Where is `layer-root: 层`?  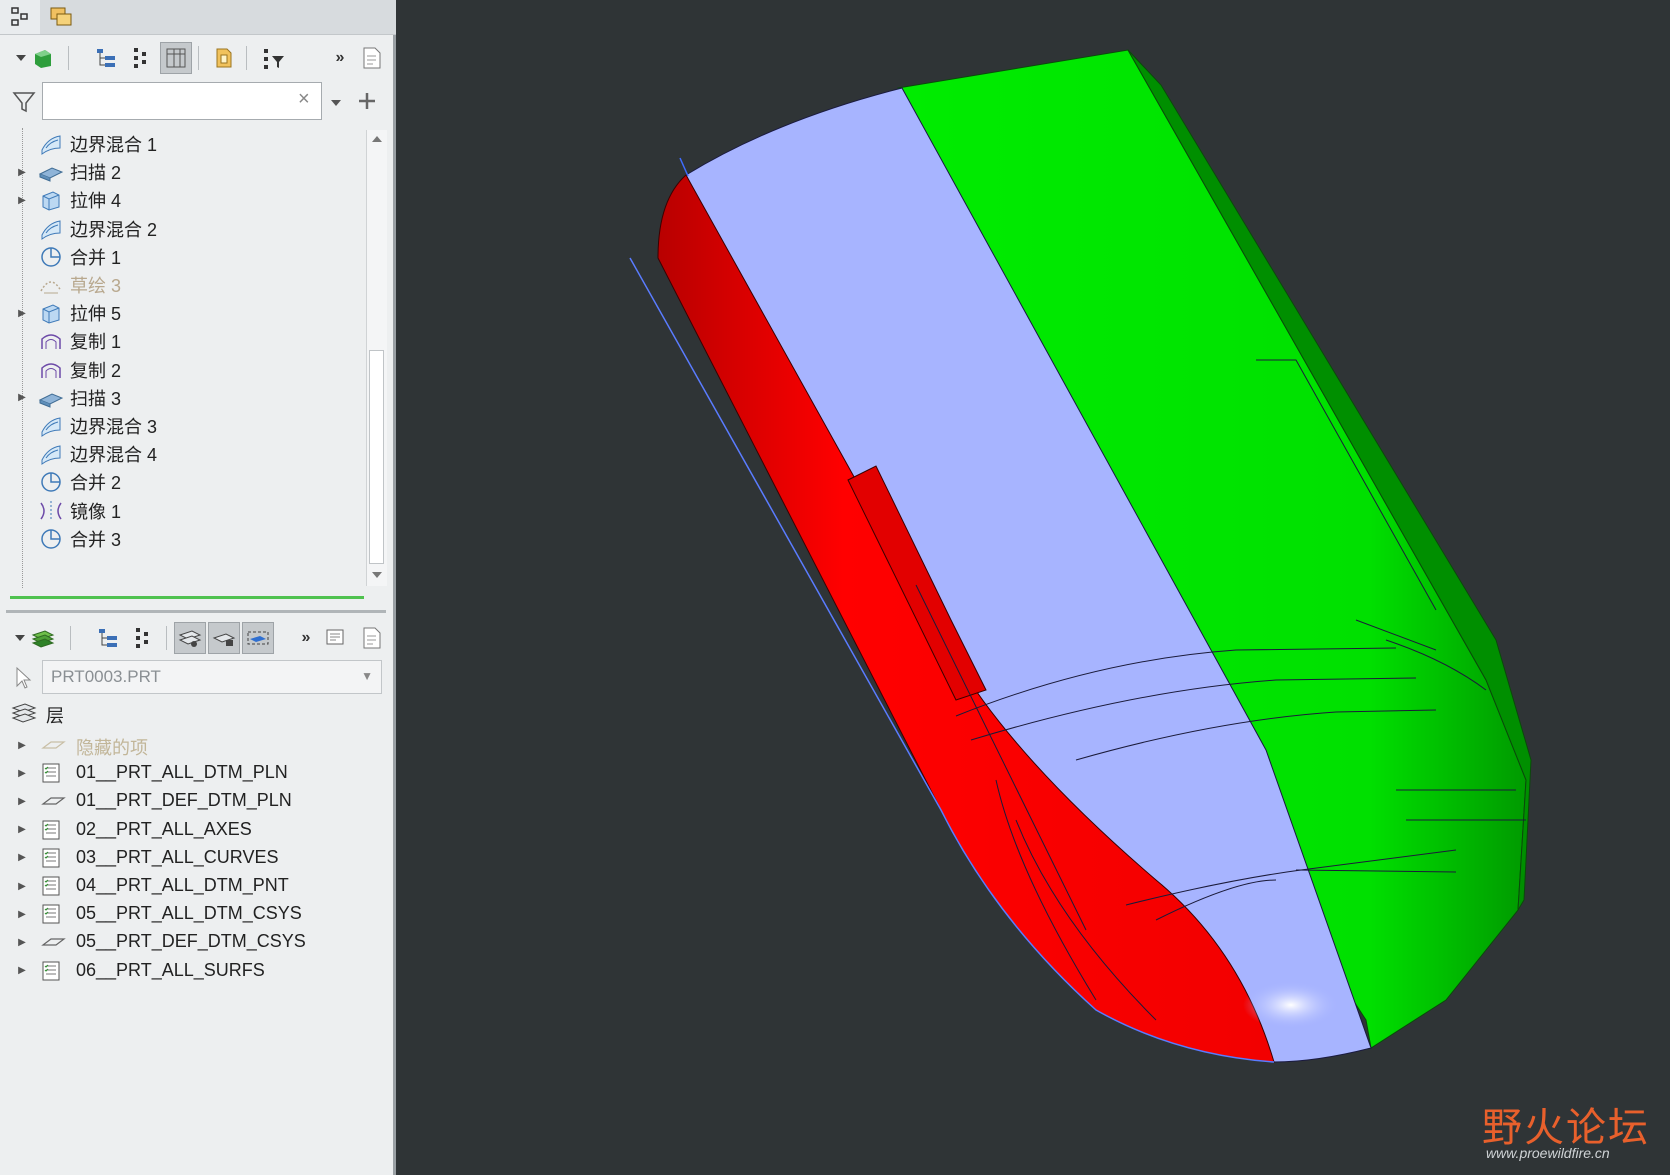 layer-root: 层 is located at coordinates (198, 713).